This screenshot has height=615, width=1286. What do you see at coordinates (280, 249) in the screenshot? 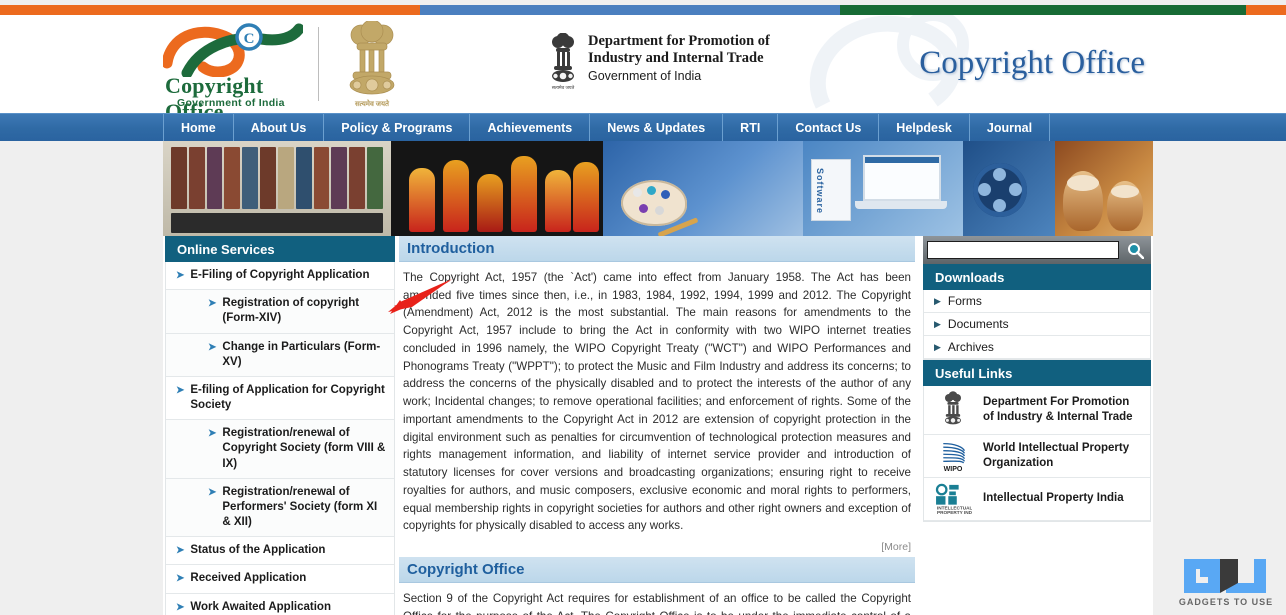
I see `online-services-title: Online Services` at bounding box center [280, 249].